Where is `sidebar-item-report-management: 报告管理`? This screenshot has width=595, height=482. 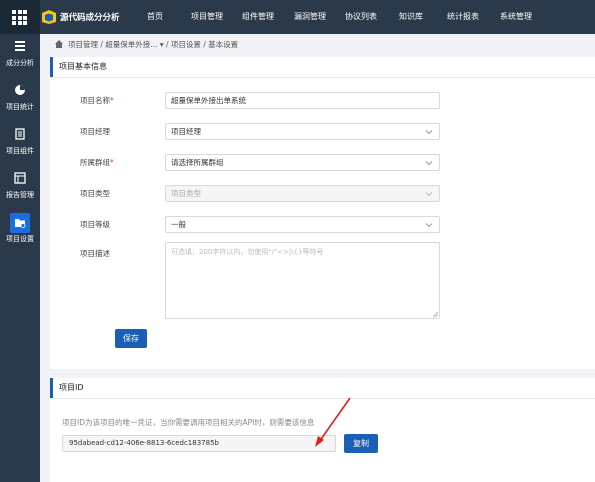
sidebar-item-report-management: 报告管理 is located at coordinates (20, 188).